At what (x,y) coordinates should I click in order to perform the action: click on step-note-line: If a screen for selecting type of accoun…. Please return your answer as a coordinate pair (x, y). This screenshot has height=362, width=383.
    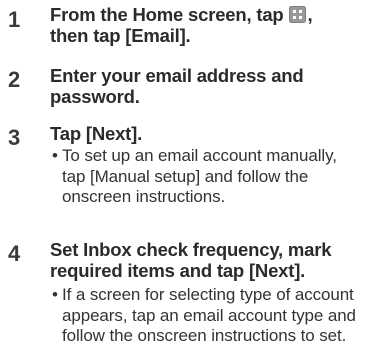
    Looking at the image, I should click on (208, 294).